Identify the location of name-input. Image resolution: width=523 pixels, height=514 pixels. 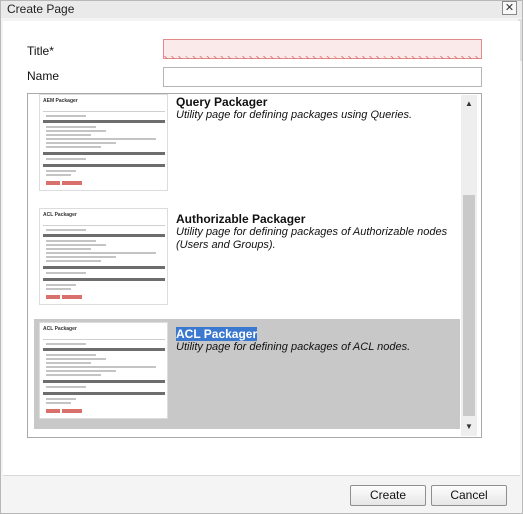
(322, 77).